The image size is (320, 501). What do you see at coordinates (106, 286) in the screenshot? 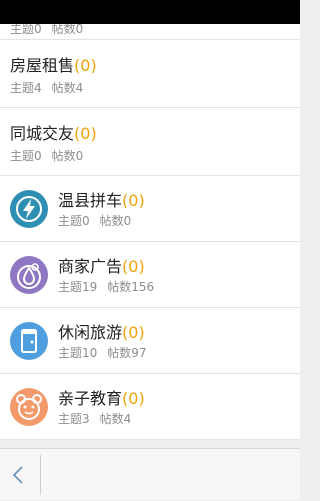
I see `forum-stats: 主题19 帖数156` at bounding box center [106, 286].